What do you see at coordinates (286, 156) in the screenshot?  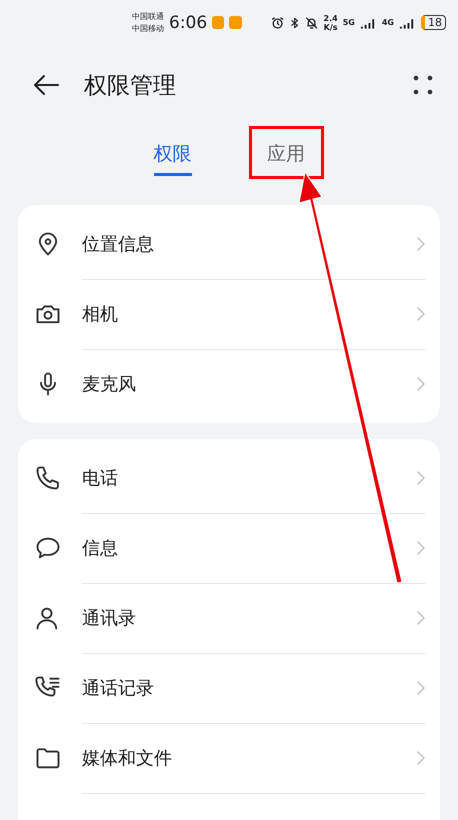 I see `tab: 应用` at bounding box center [286, 156].